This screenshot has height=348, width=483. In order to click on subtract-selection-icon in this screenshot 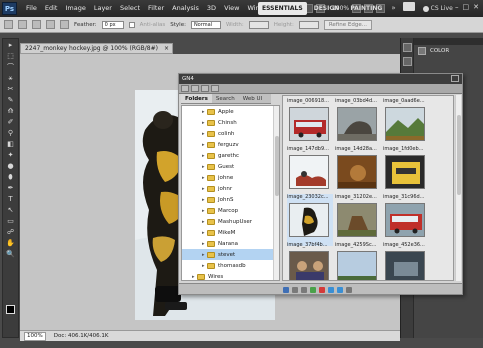, I will do `click(50, 24)`.